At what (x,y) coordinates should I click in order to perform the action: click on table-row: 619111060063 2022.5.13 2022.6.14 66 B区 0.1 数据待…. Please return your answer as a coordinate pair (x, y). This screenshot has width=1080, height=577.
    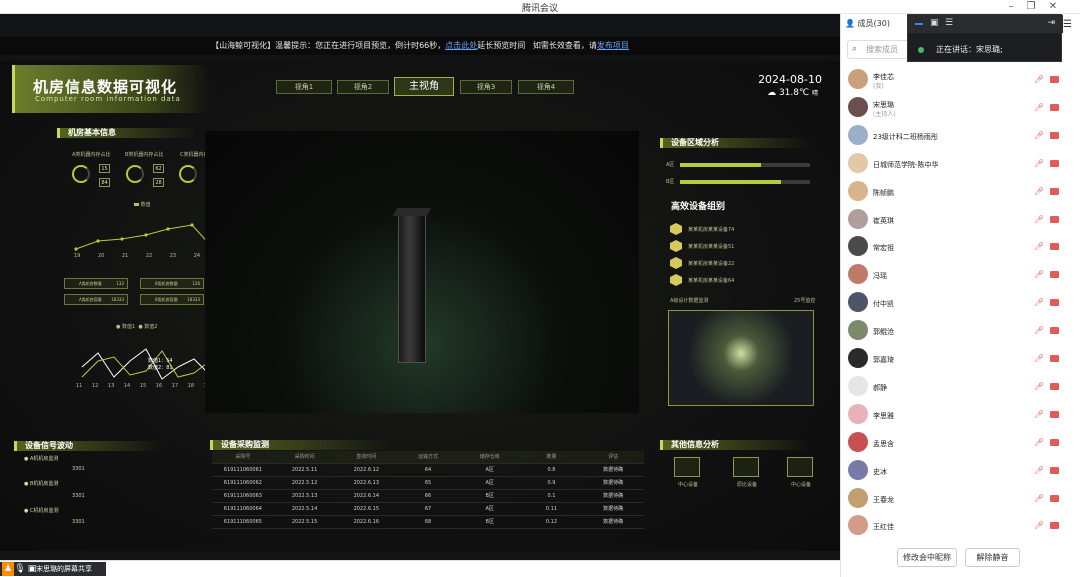
    Looking at the image, I should click on (428, 496).